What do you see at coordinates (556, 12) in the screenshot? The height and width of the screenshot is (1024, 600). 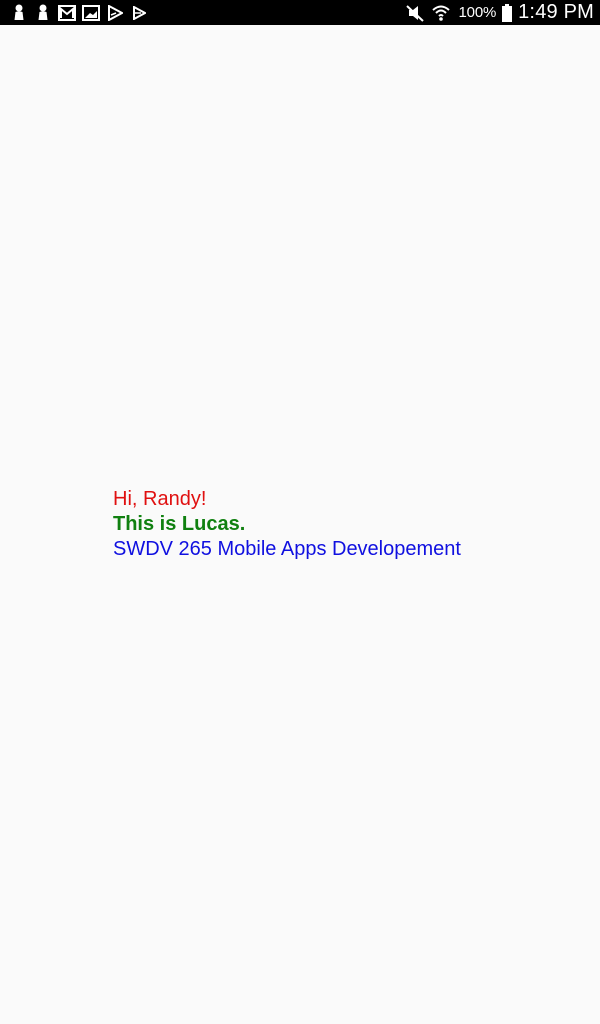 I see `clock: 1:49 PM` at bounding box center [556, 12].